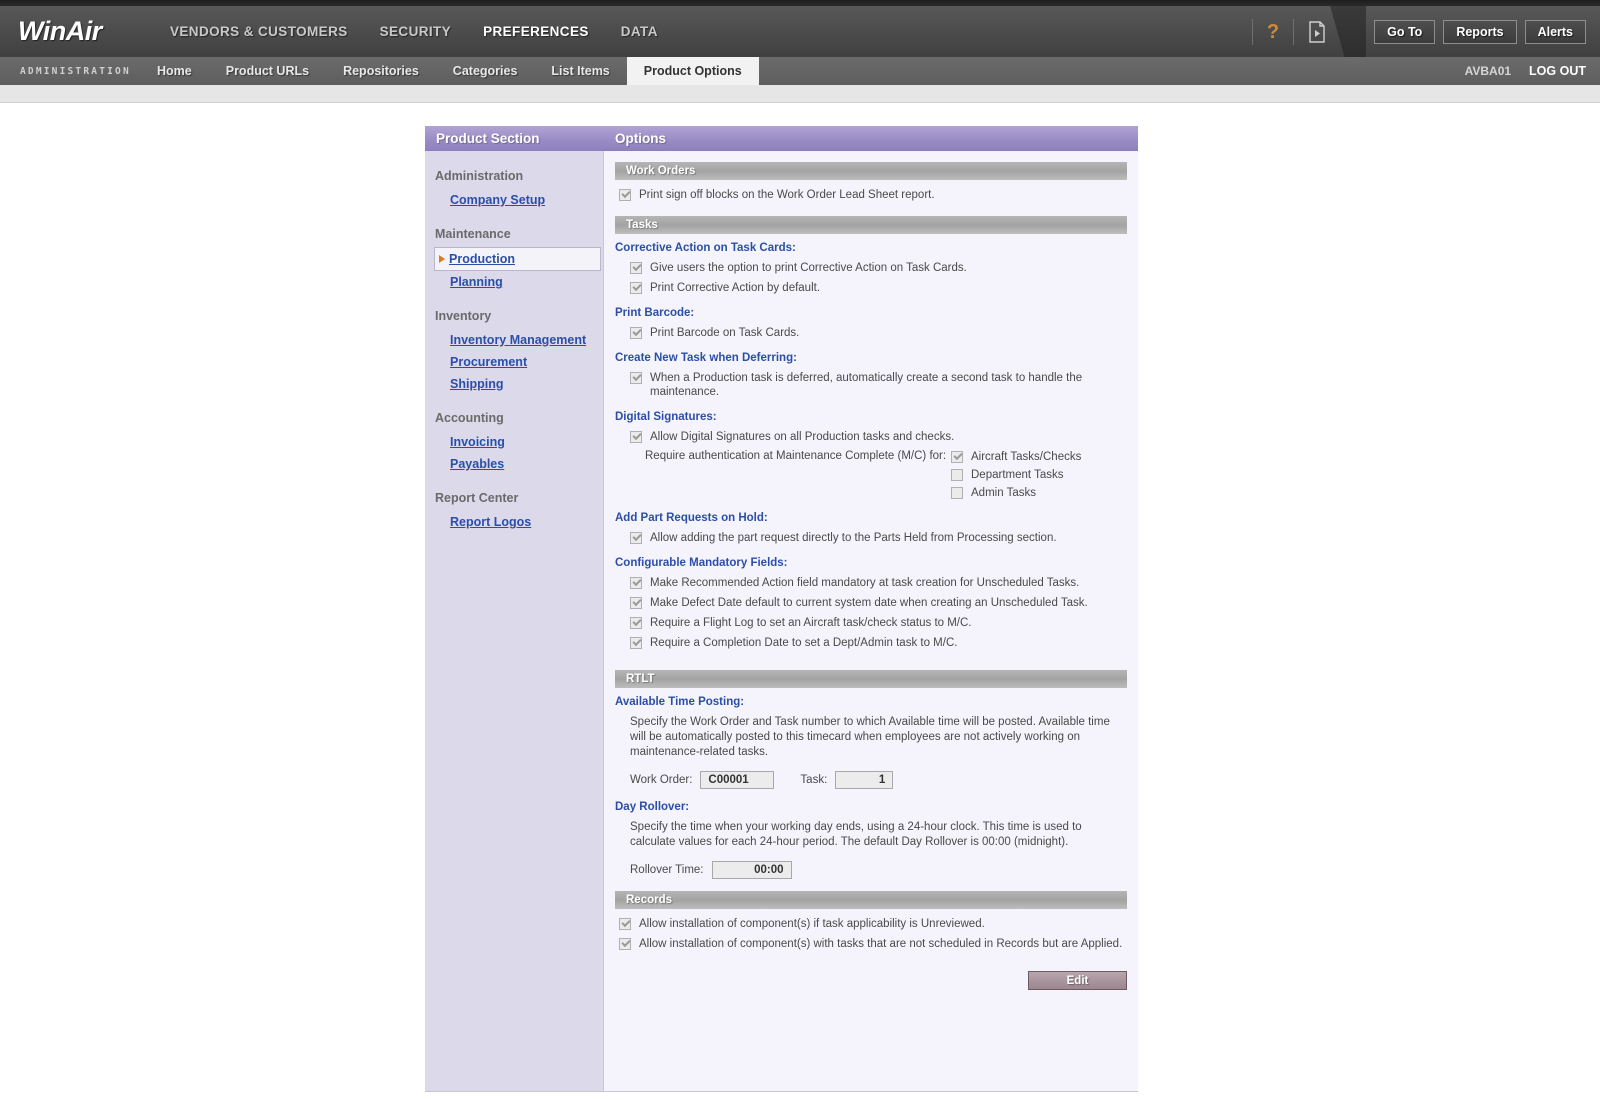  Describe the element at coordinates (514, 138) in the screenshot. I see `product-section-title: Product Section` at that location.